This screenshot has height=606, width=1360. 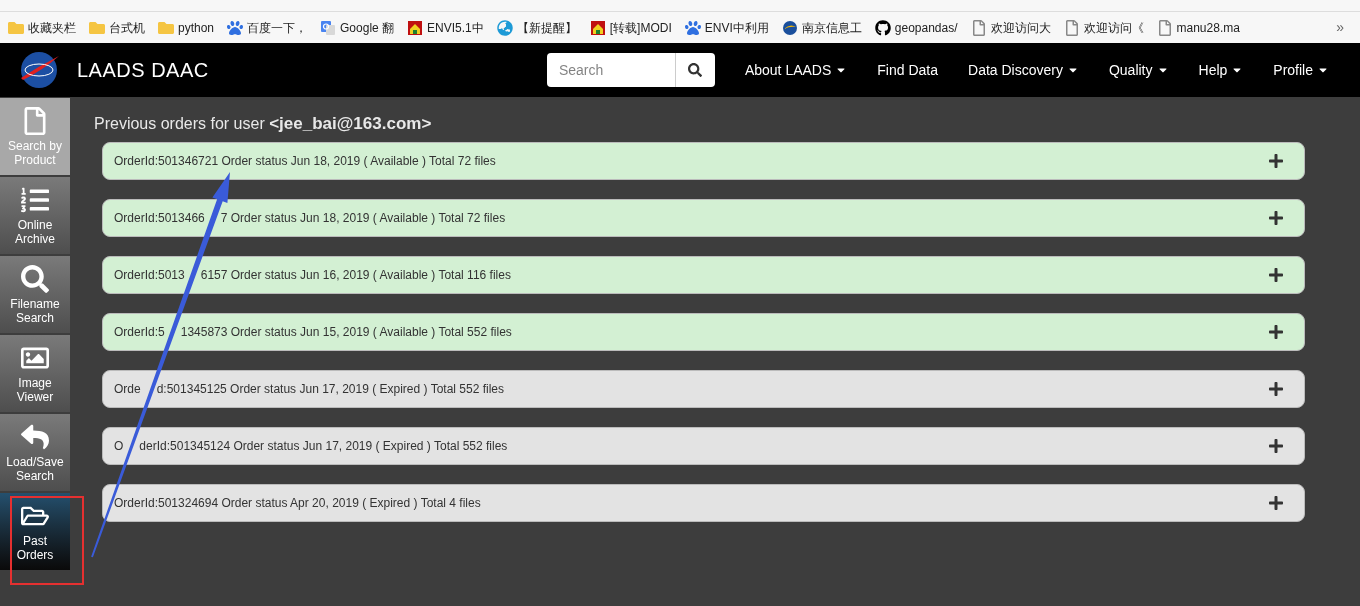 I want to click on search-button, so click(x=694, y=70).